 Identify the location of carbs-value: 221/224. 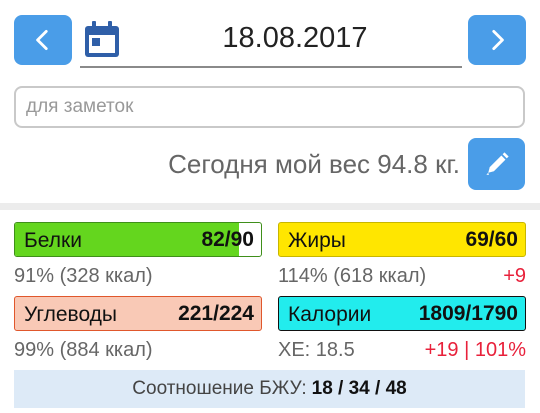
(216, 313).